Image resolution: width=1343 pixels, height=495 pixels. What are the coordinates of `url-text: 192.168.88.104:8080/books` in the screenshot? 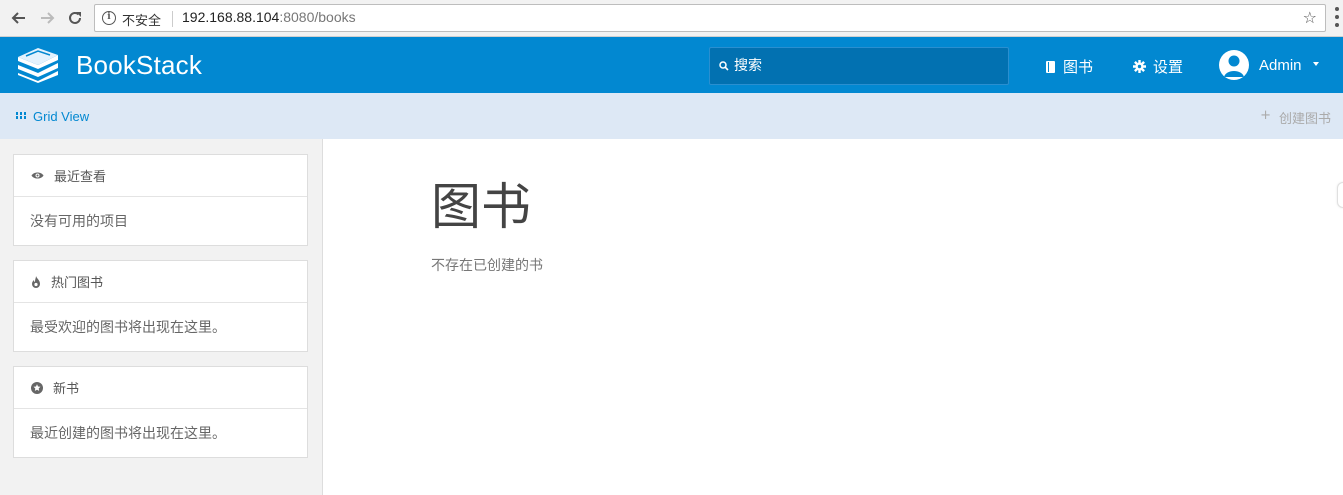 It's located at (269, 17).